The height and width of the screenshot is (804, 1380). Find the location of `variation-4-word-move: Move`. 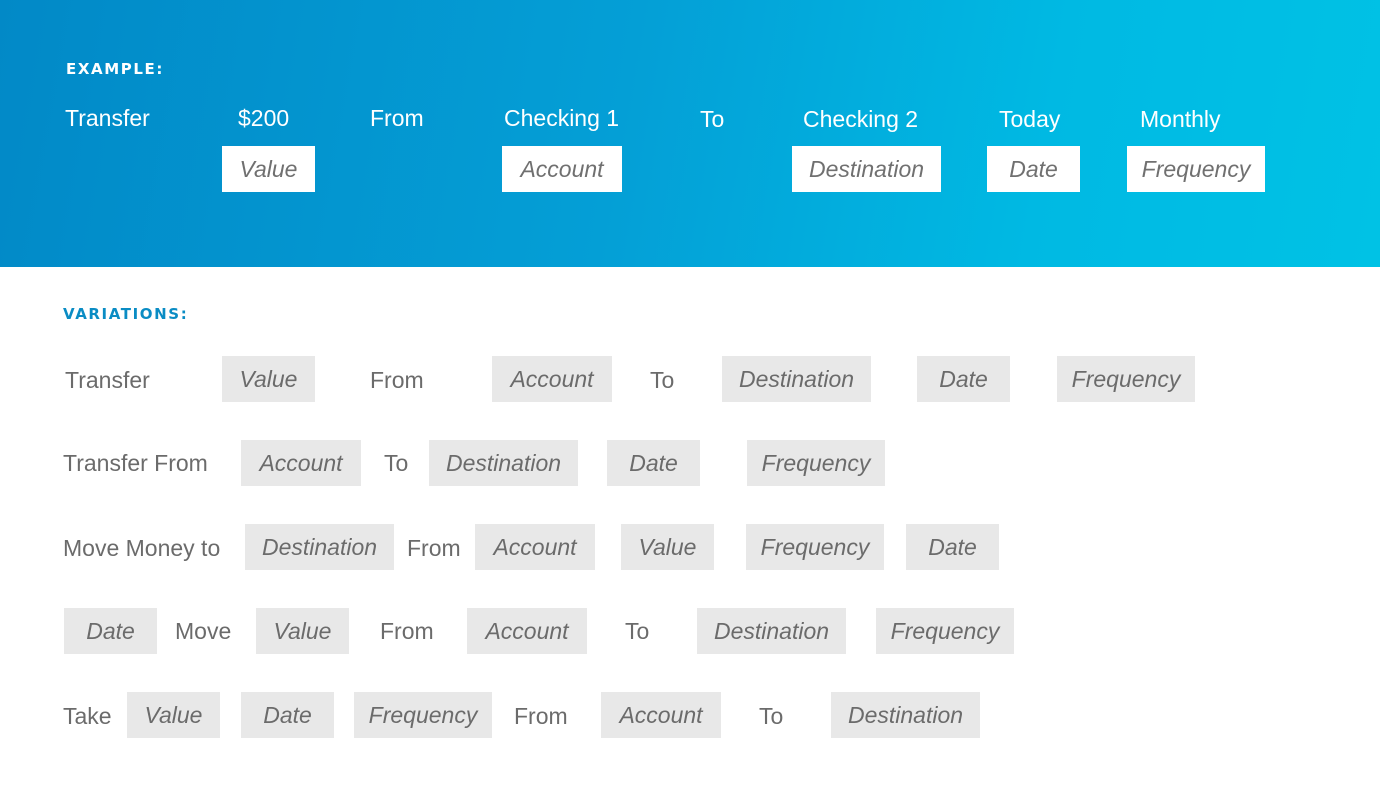

variation-4-word-move: Move is located at coordinates (203, 631).